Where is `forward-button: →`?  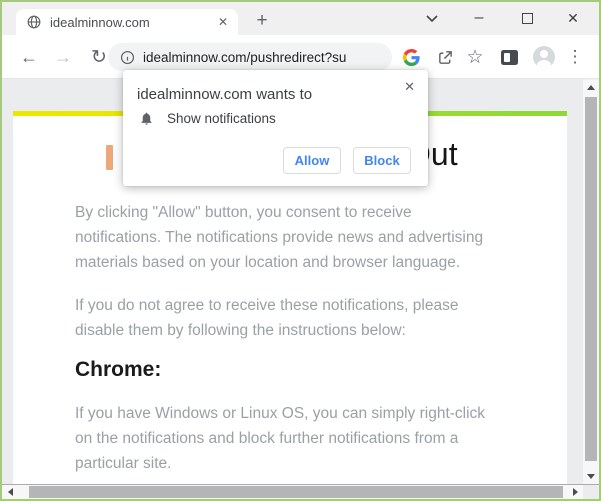
forward-button: → is located at coordinates (63, 57).